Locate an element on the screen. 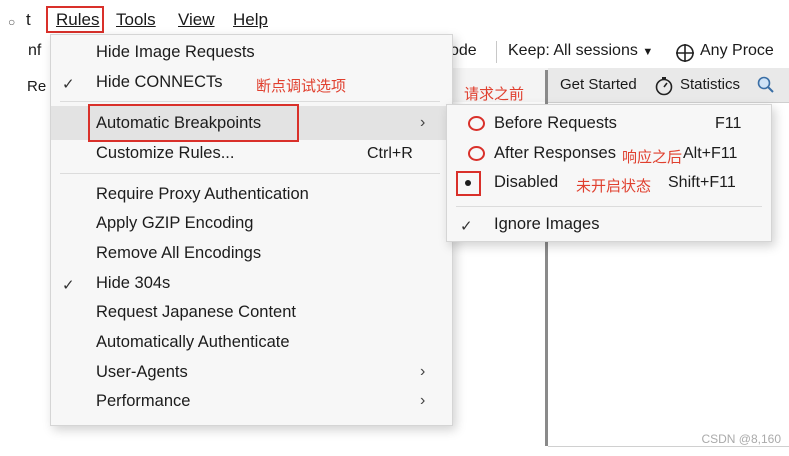 The width and height of the screenshot is (789, 456). shortcut-f11: F11 is located at coordinates (728, 123).